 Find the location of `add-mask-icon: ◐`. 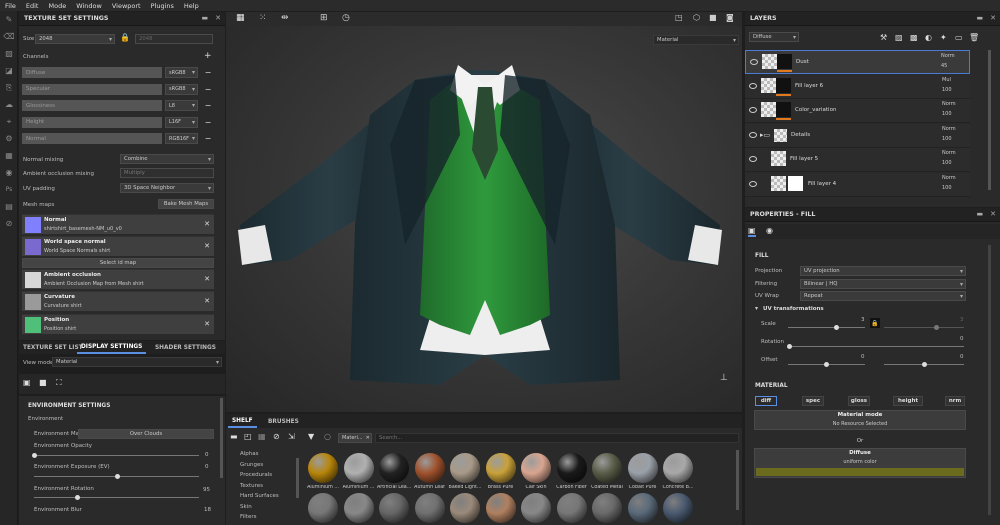

add-mask-icon: ◐ is located at coordinates (928, 37).